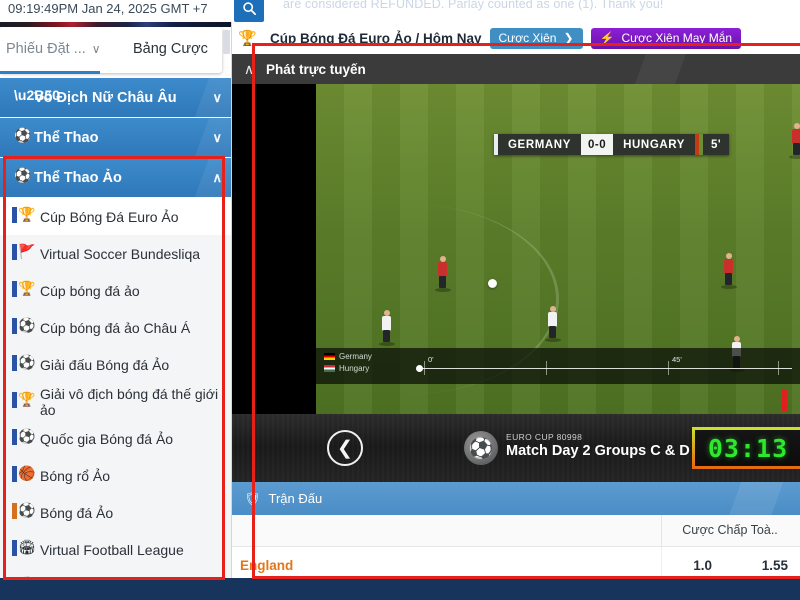 Image resolution: width=800 pixels, height=600 pixels. What do you see at coordinates (226, 42) in the screenshot?
I see `sidebar-scrollbar` at bounding box center [226, 42].